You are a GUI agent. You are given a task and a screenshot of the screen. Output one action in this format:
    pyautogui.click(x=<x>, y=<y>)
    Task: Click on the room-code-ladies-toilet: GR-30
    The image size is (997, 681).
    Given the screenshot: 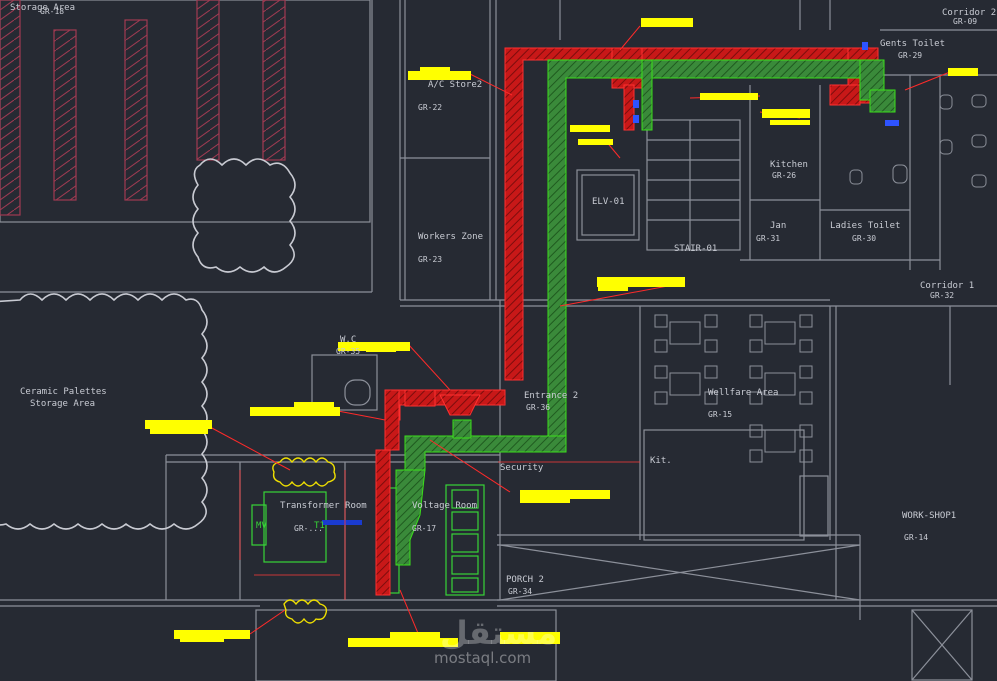 What is the action you would take?
    pyautogui.click(x=864, y=238)
    